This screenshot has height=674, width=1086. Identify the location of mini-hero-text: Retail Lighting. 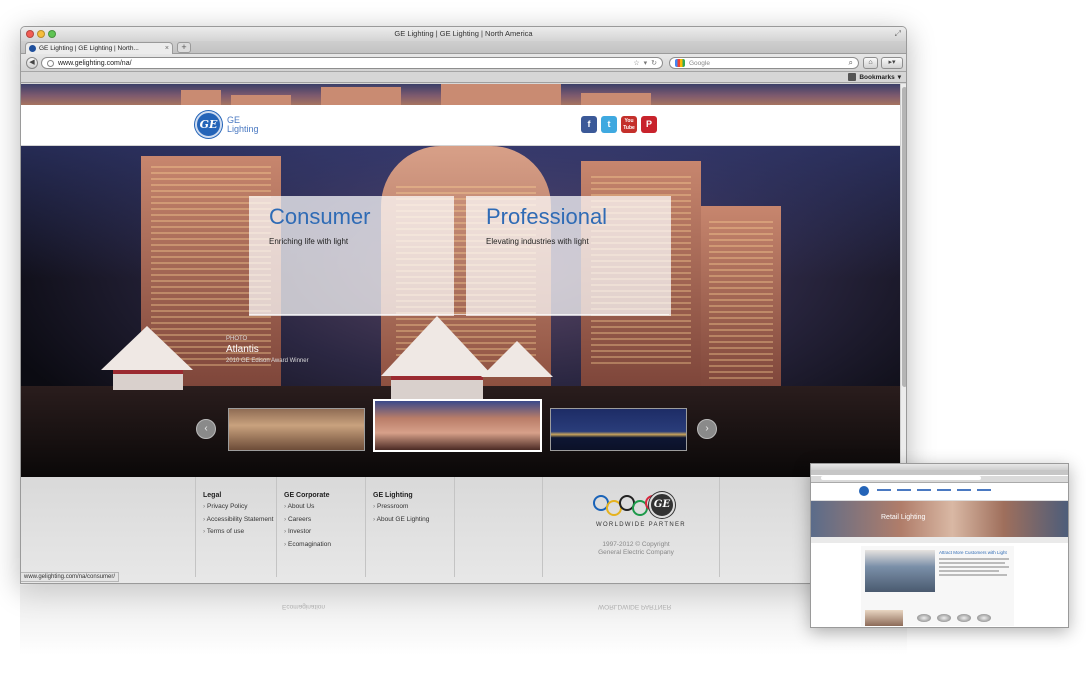
(903, 517).